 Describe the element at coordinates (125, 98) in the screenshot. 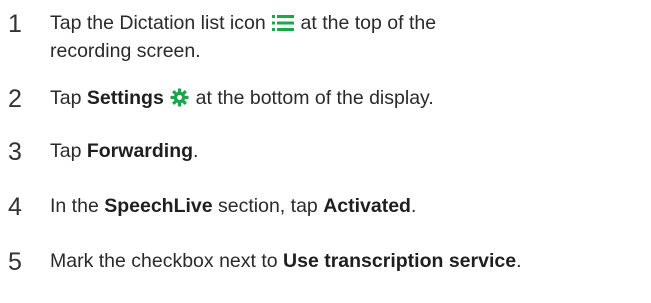

I see `settings-label: Settings` at that location.